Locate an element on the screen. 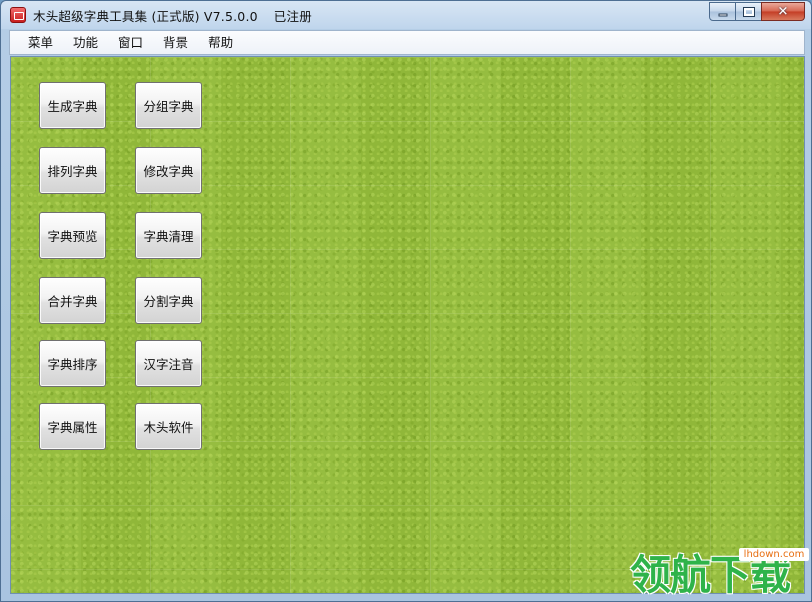 This screenshot has height=602, width=812. menu-bar: 菜单 功能 窗口 背景 帮助 is located at coordinates (407, 42).